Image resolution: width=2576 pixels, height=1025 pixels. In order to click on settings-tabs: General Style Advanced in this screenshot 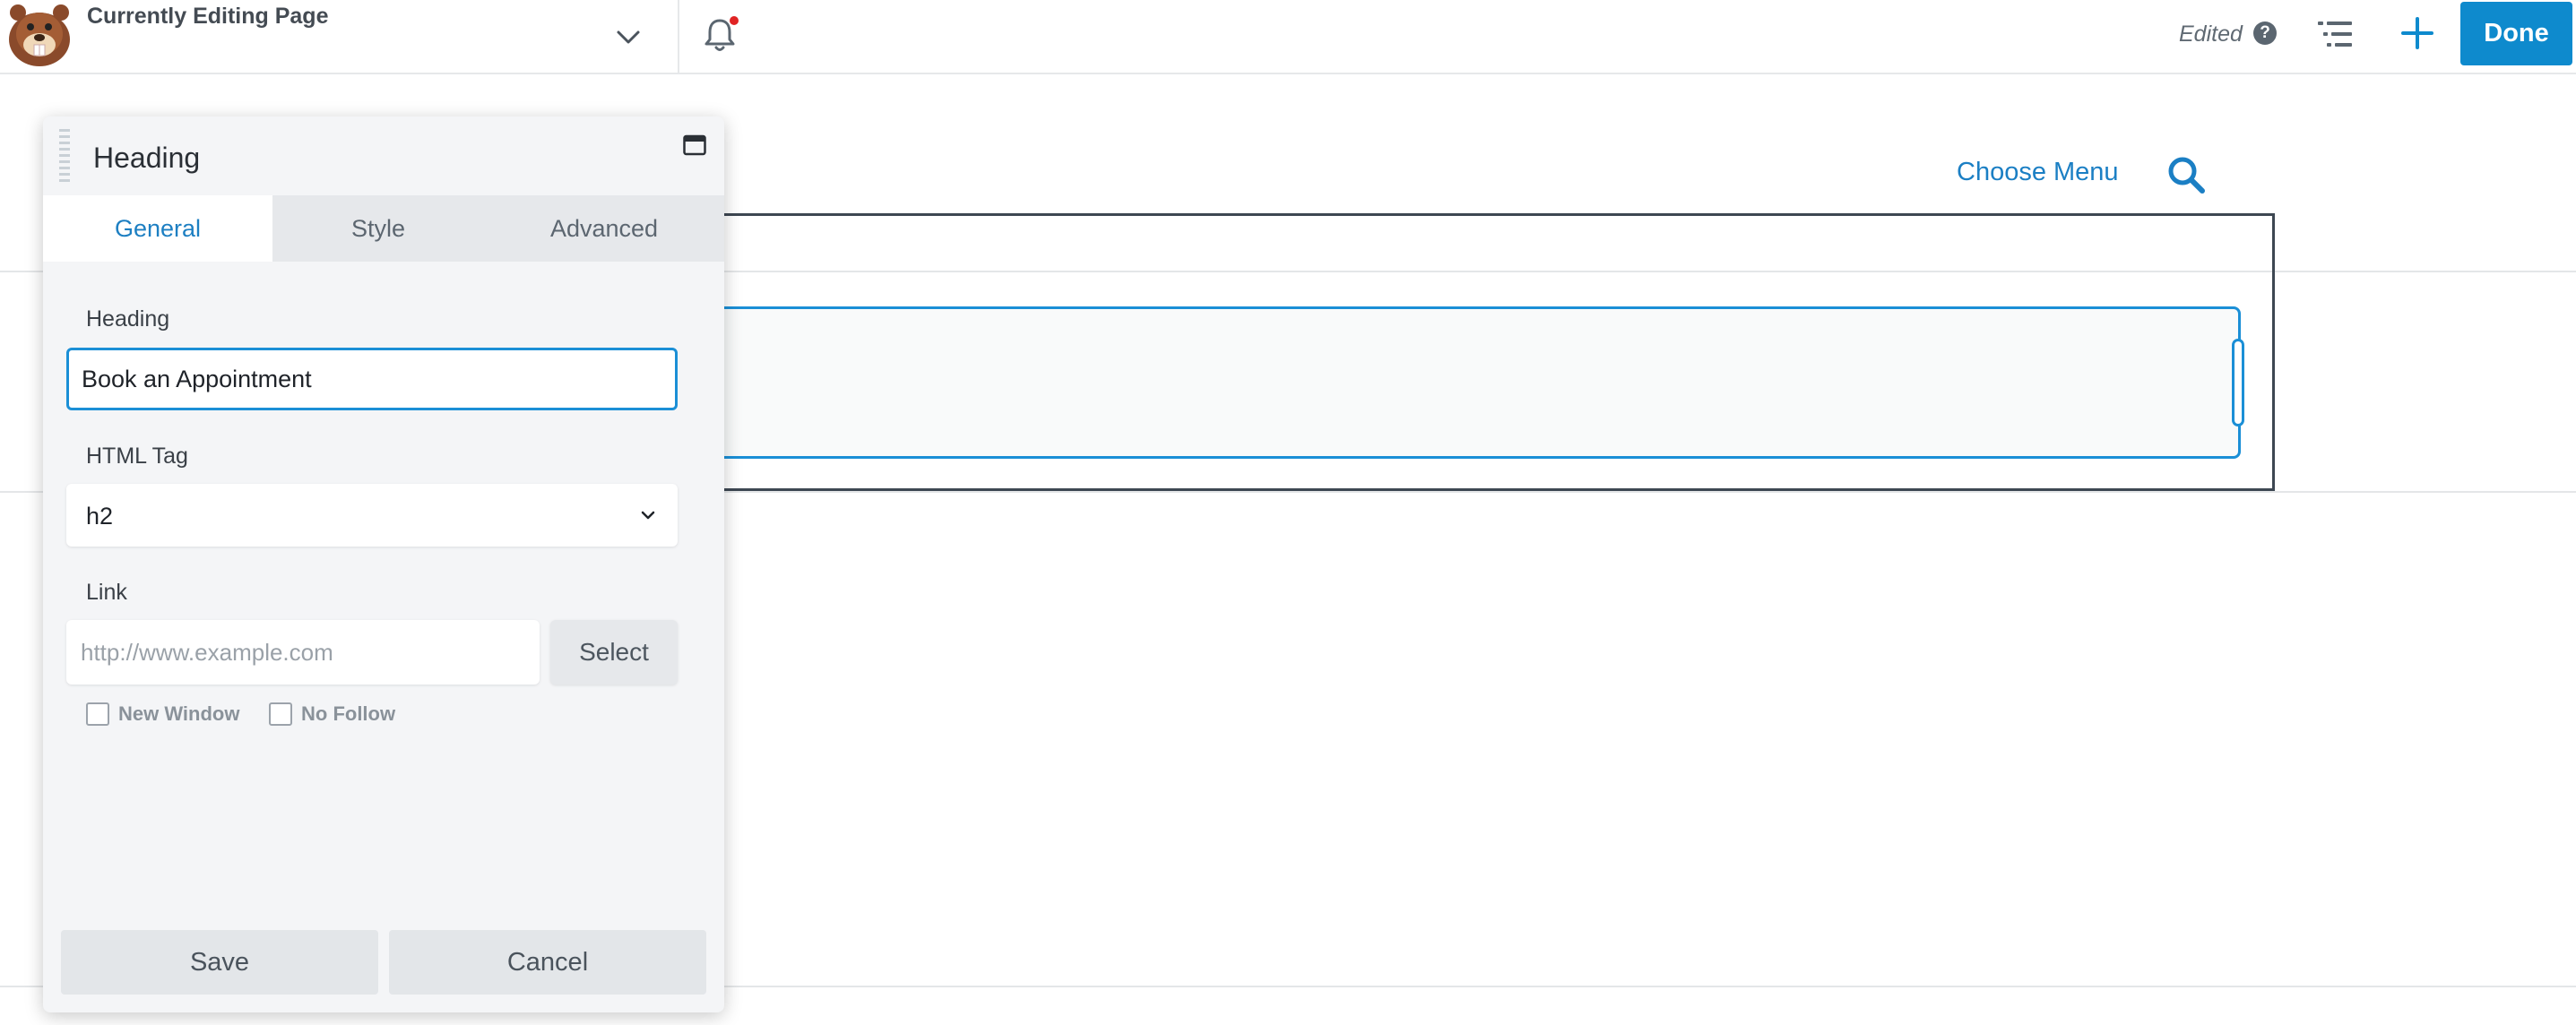, I will do `click(383, 229)`.